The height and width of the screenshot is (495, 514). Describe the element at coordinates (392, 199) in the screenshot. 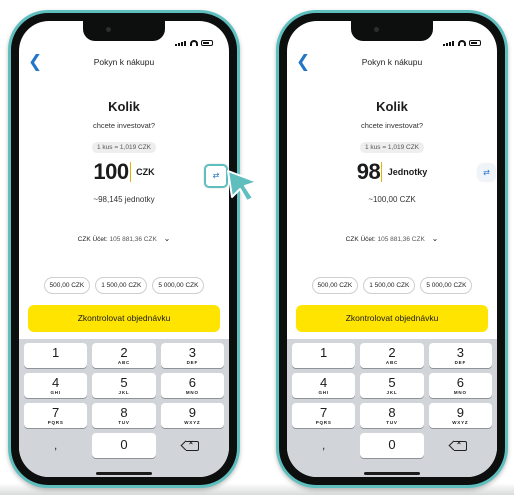

I see `converted-amount: ~100,00 CZK` at that location.